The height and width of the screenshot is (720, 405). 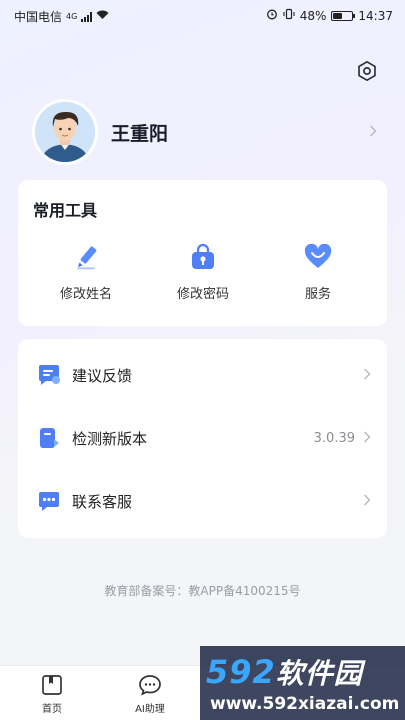 What do you see at coordinates (204, 132) in the screenshot?
I see `profile-row: 王重阳` at bounding box center [204, 132].